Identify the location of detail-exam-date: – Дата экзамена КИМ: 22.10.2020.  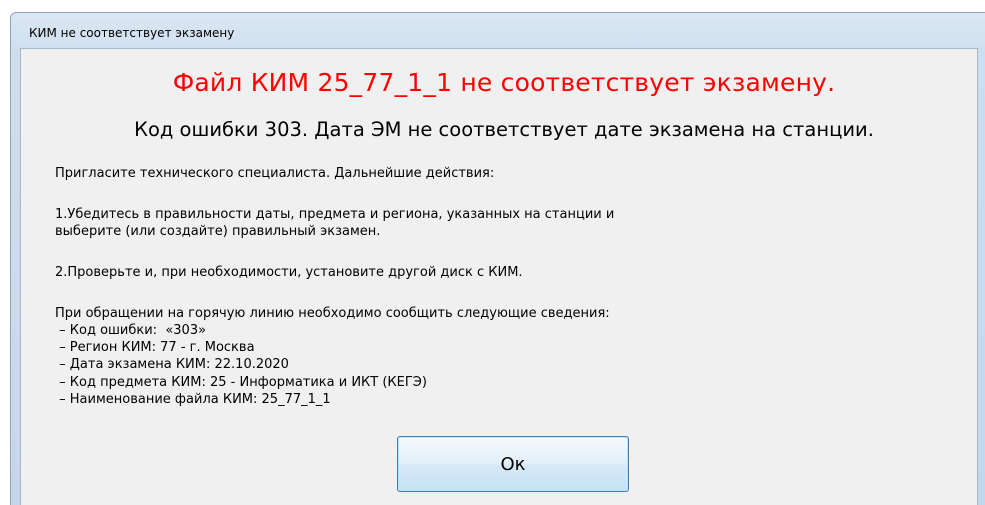
(172, 365).